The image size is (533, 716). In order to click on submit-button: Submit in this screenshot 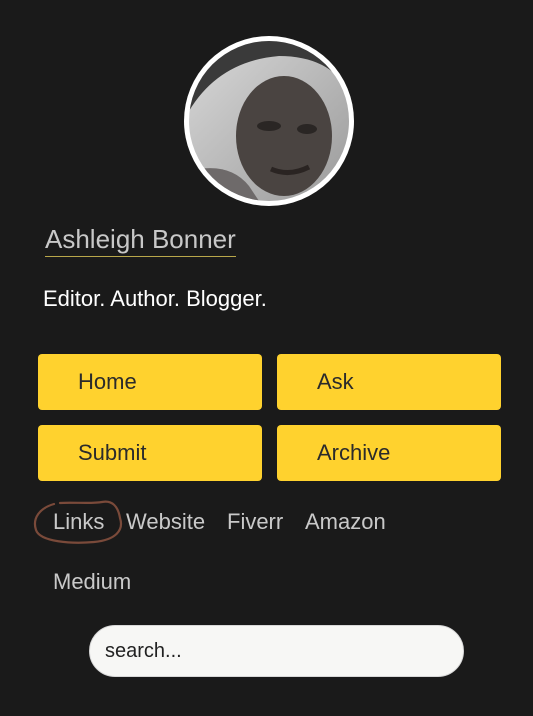, I will do `click(150, 453)`.